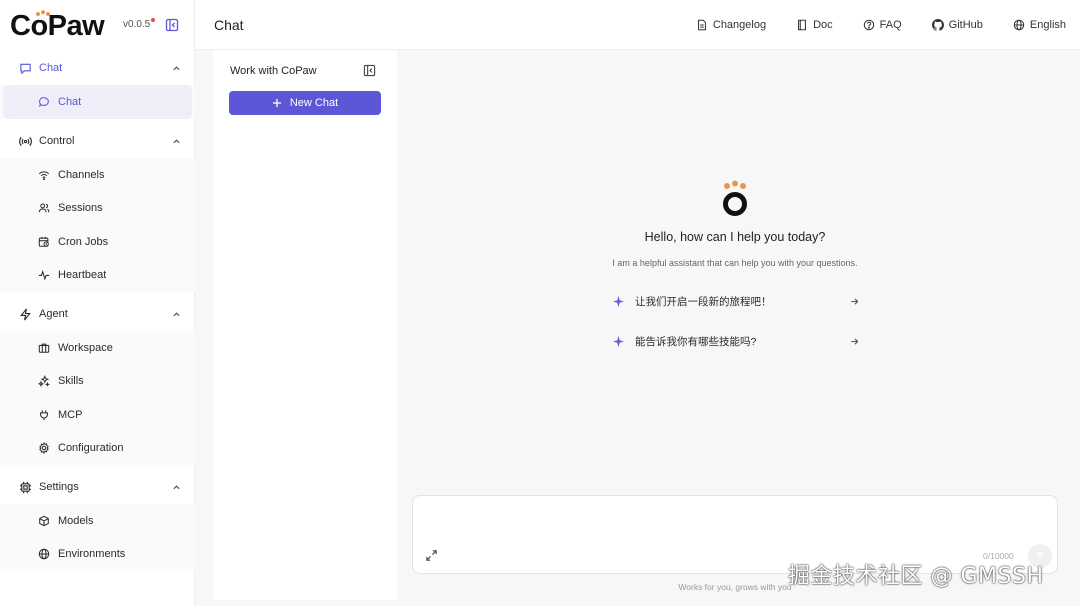  I want to click on calendar-clock-icon, so click(43, 241).